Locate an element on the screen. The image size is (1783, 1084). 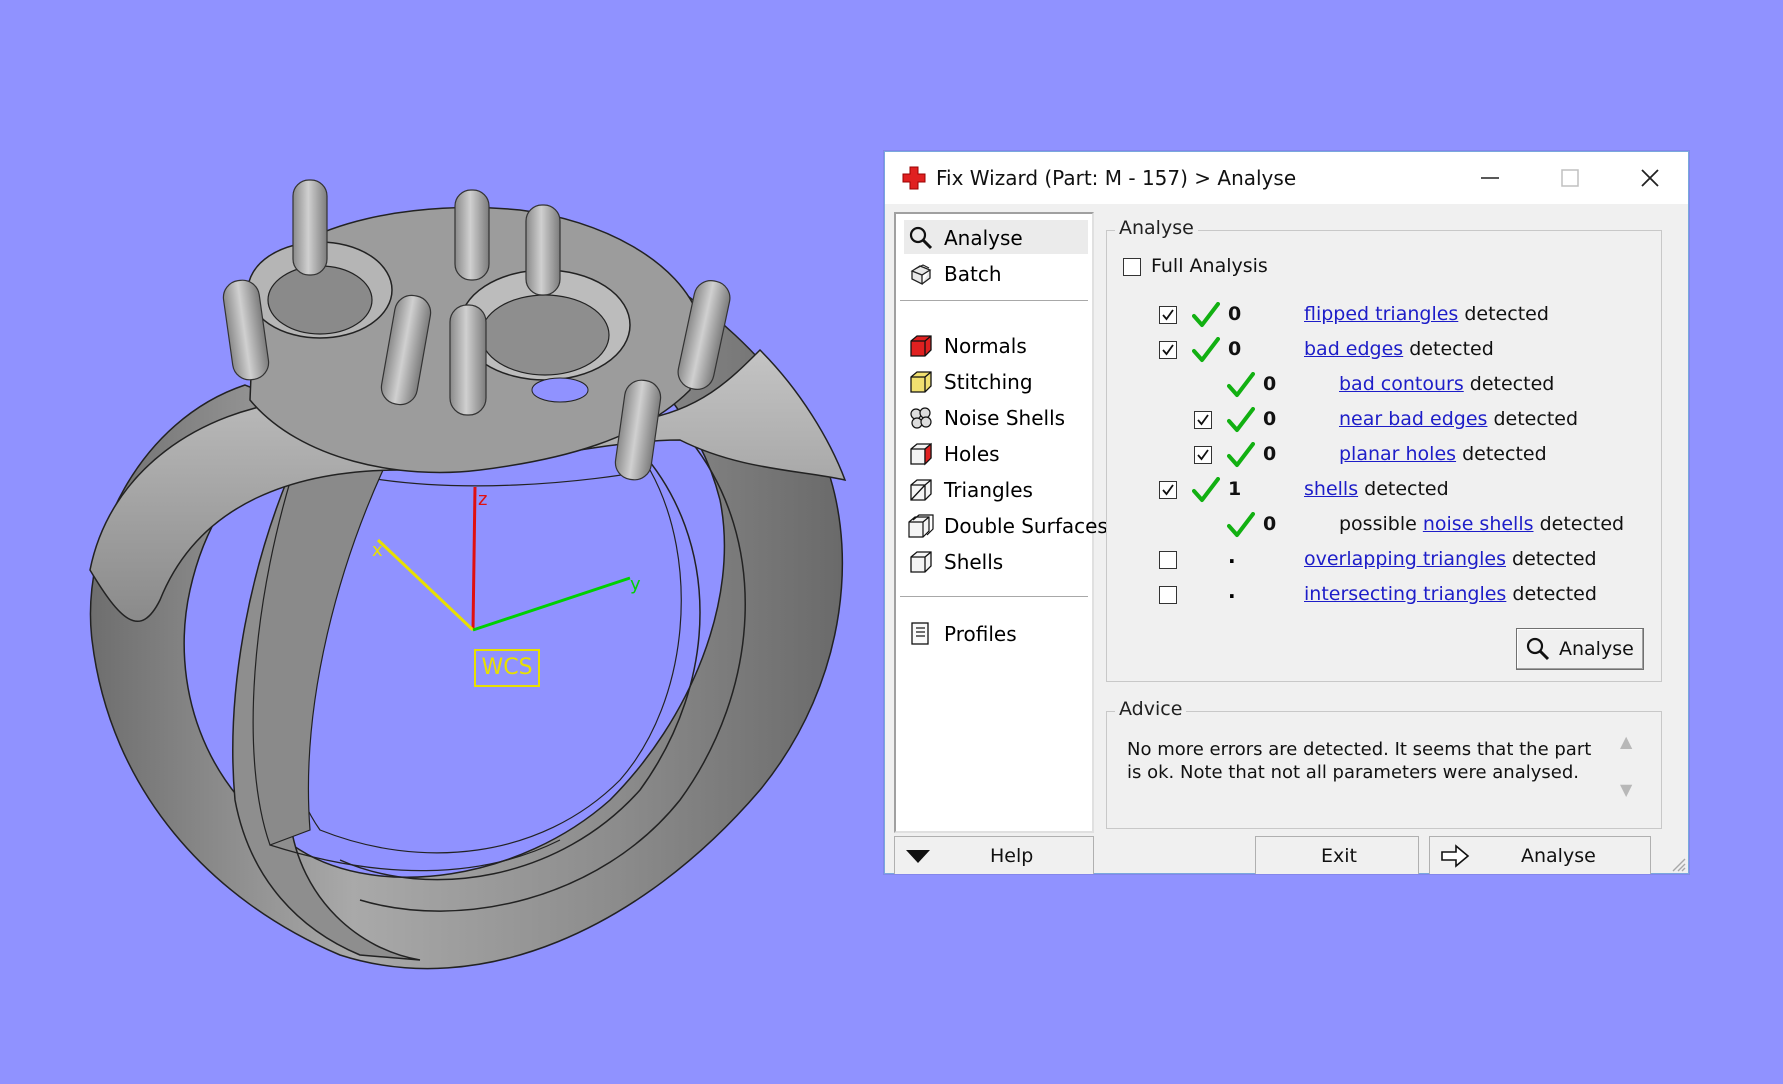
row-link: intersecting triangles is located at coordinates (1405, 594).